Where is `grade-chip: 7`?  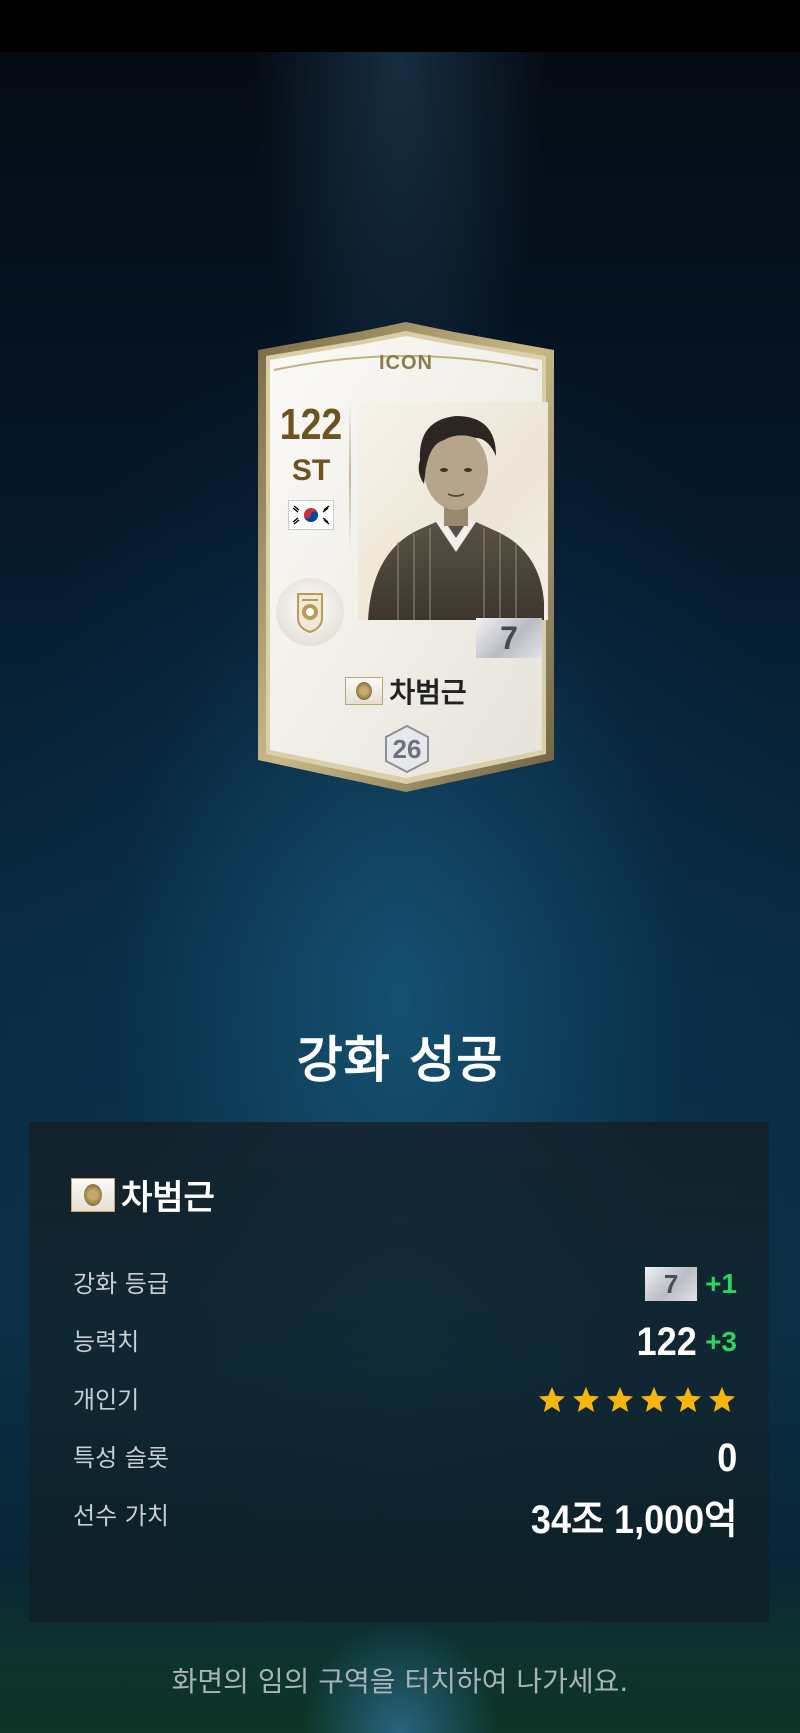
grade-chip: 7 is located at coordinates (671, 1284).